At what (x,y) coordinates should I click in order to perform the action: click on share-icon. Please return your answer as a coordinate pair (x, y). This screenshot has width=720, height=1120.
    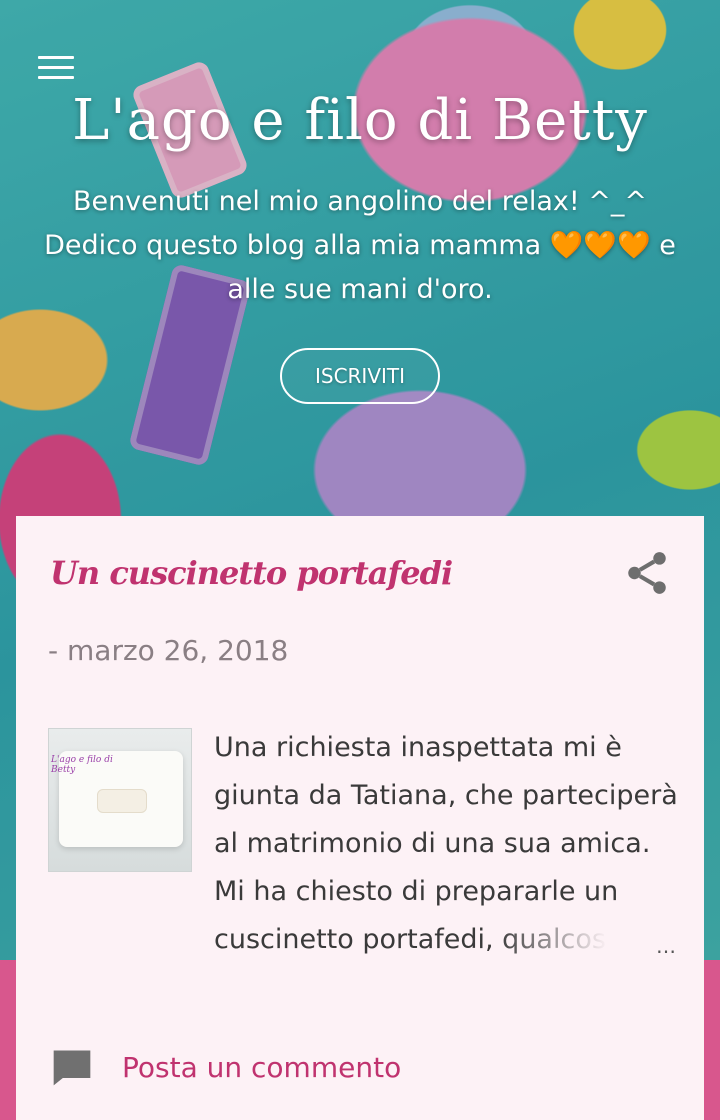
    Looking at the image, I should click on (647, 573).